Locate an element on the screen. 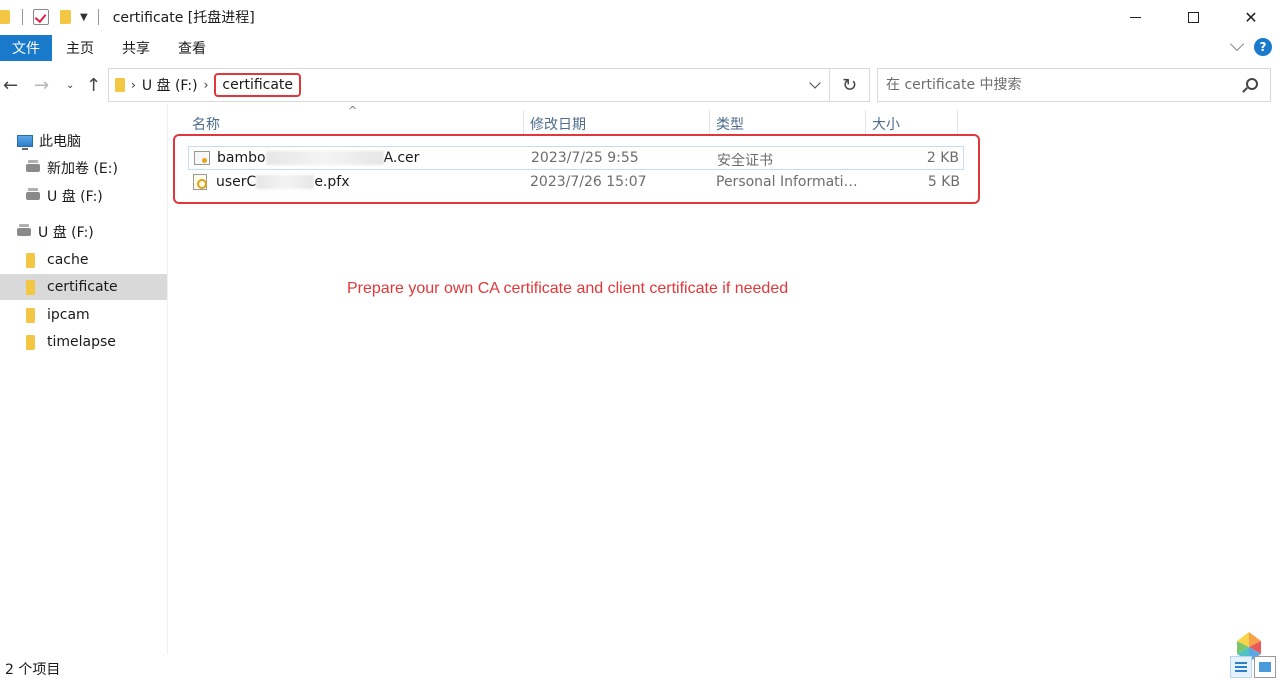 The image size is (1280, 683). nav-item-drive-e: 新加卷 (E:) is located at coordinates (83, 168).